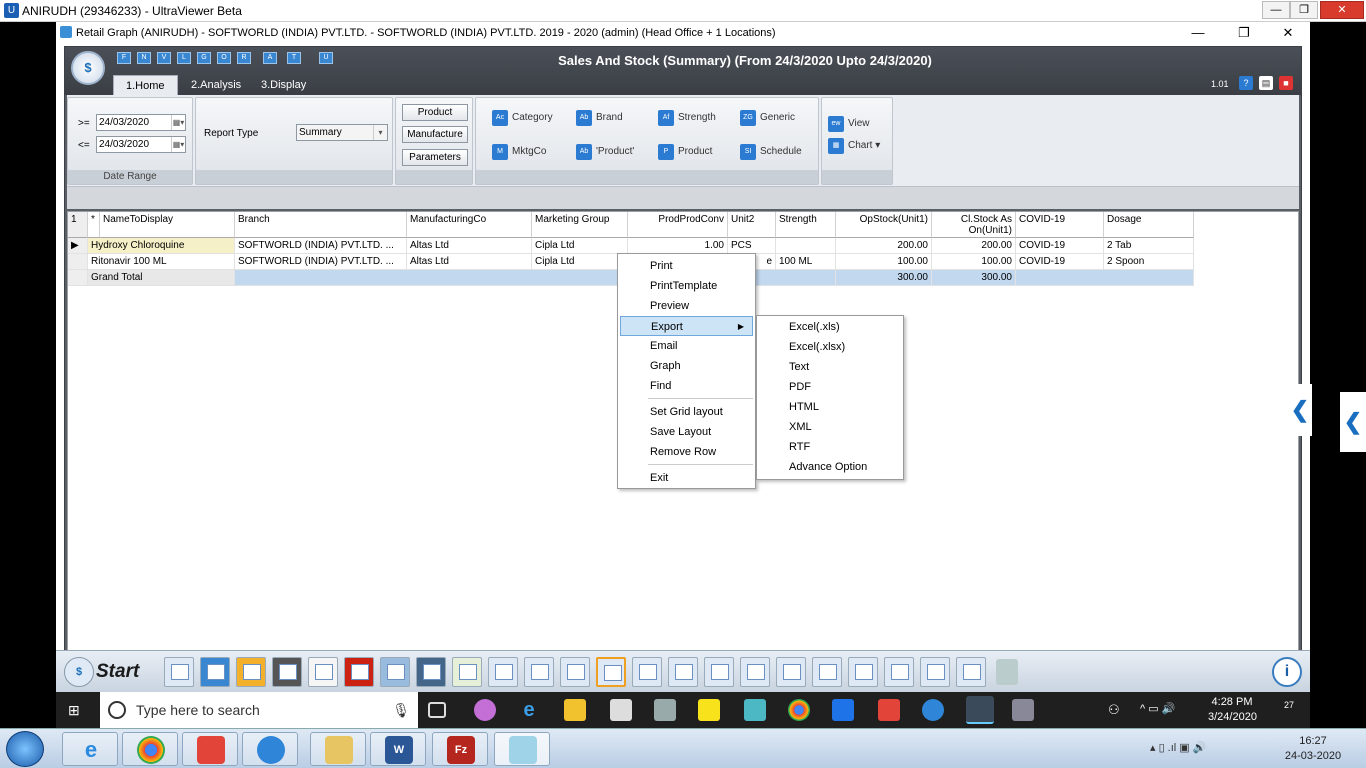 This screenshot has height=768, width=1366. Describe the element at coordinates (678, 225) in the screenshot. I see `col-header-prodprodconv: ProdProdConv` at that location.